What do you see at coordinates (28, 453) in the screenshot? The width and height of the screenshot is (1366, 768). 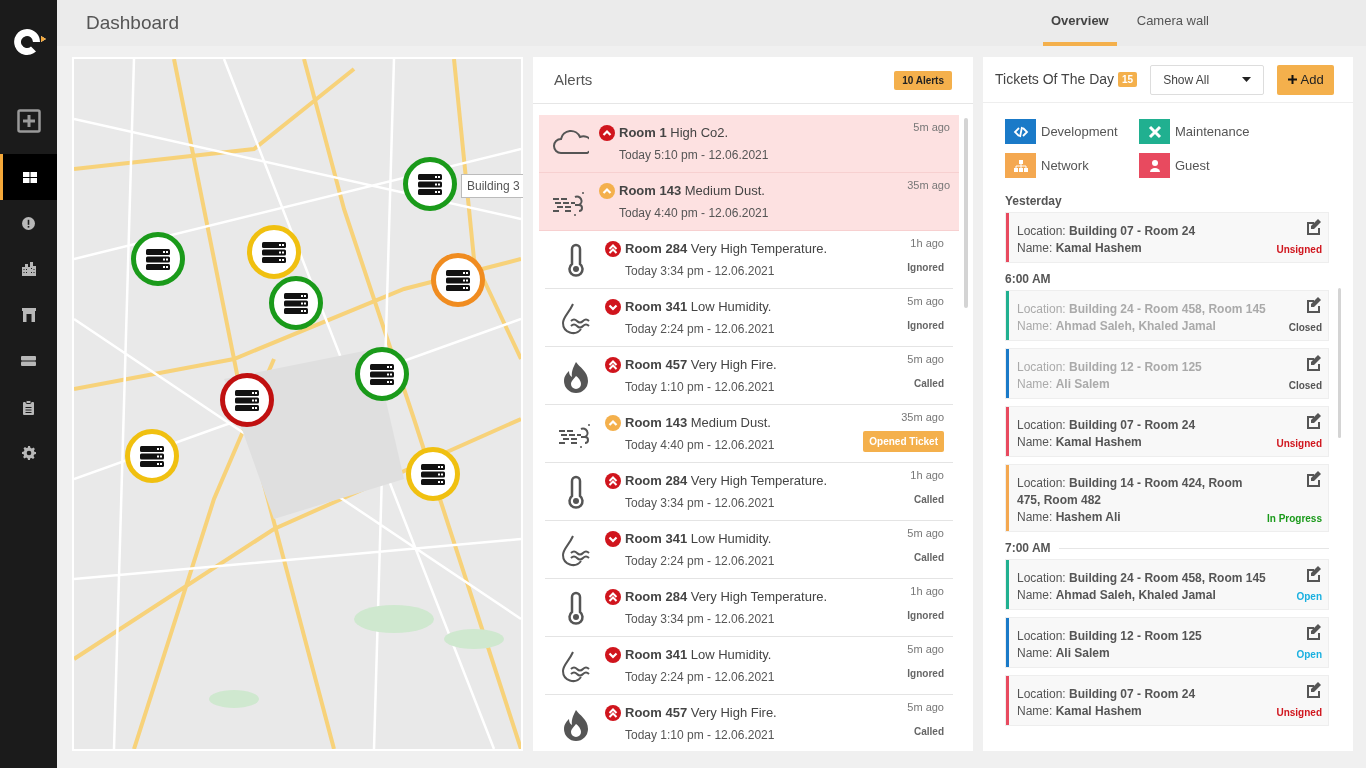 I see `settings-icon` at bounding box center [28, 453].